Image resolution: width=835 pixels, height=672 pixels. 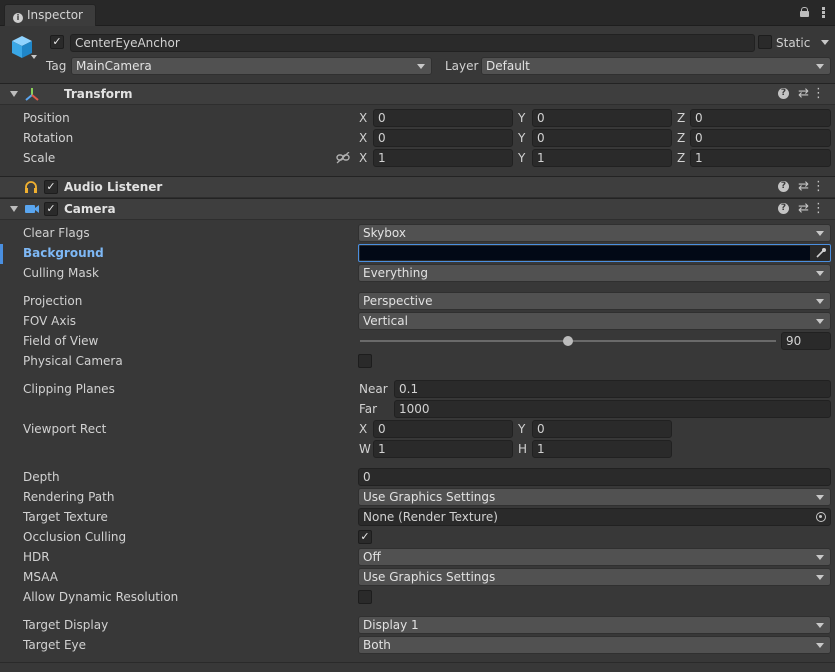 What do you see at coordinates (521, 118) in the screenshot?
I see `position-y-label: Y` at bounding box center [521, 118].